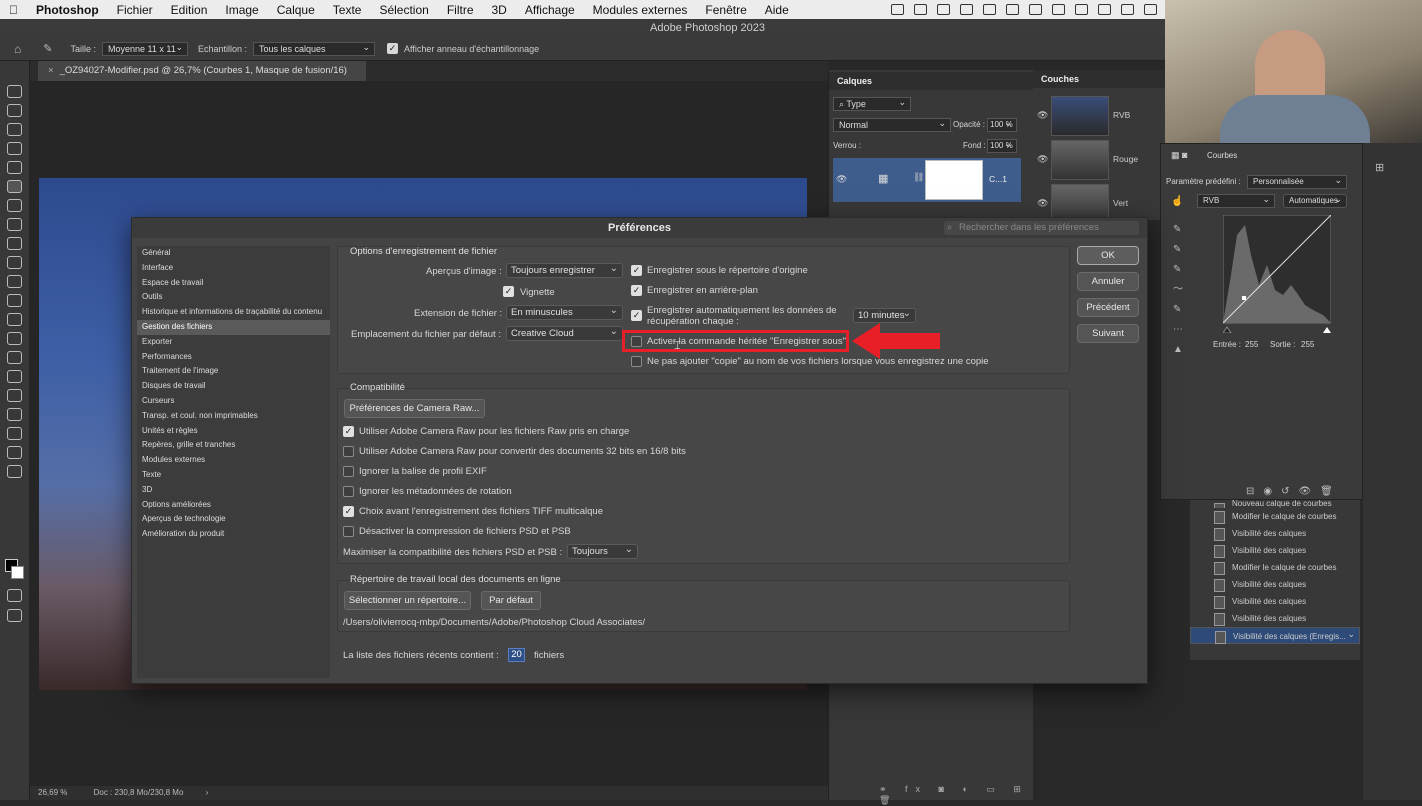 The height and width of the screenshot is (806, 1422). What do you see at coordinates (14, 433) in the screenshot?
I see `hand-tool-icon` at bounding box center [14, 433].